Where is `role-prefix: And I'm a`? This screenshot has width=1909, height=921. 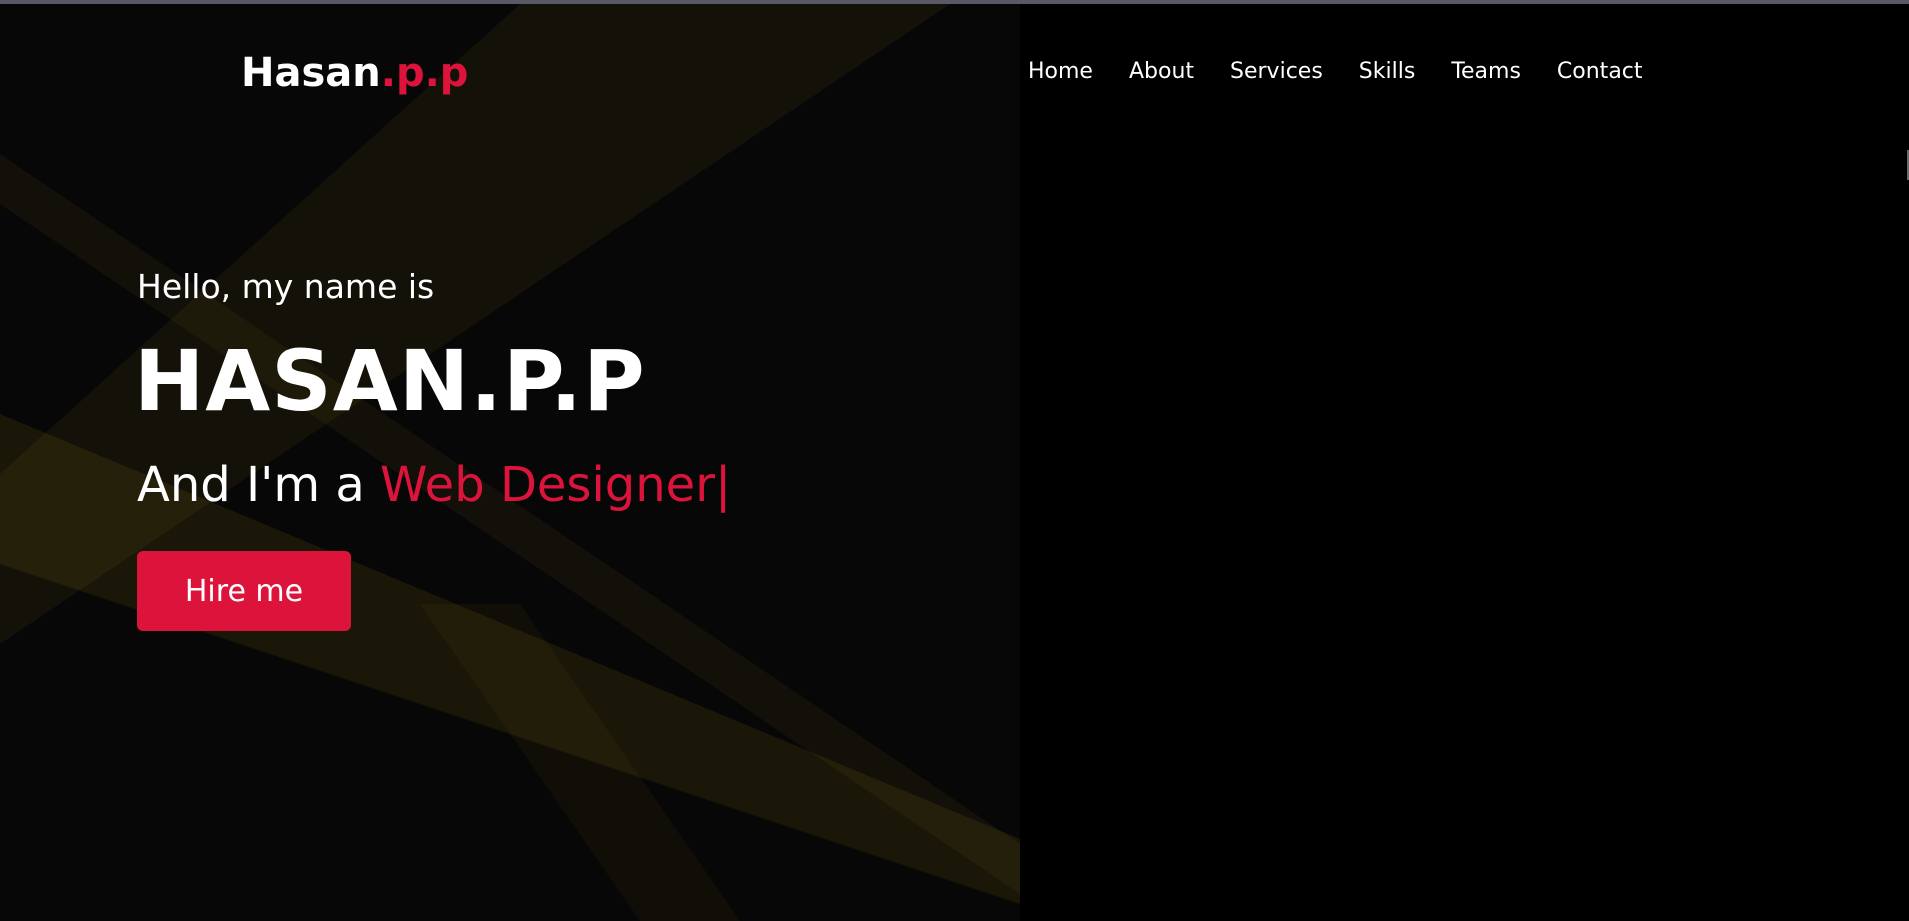 role-prefix: And I'm a is located at coordinates (259, 485).